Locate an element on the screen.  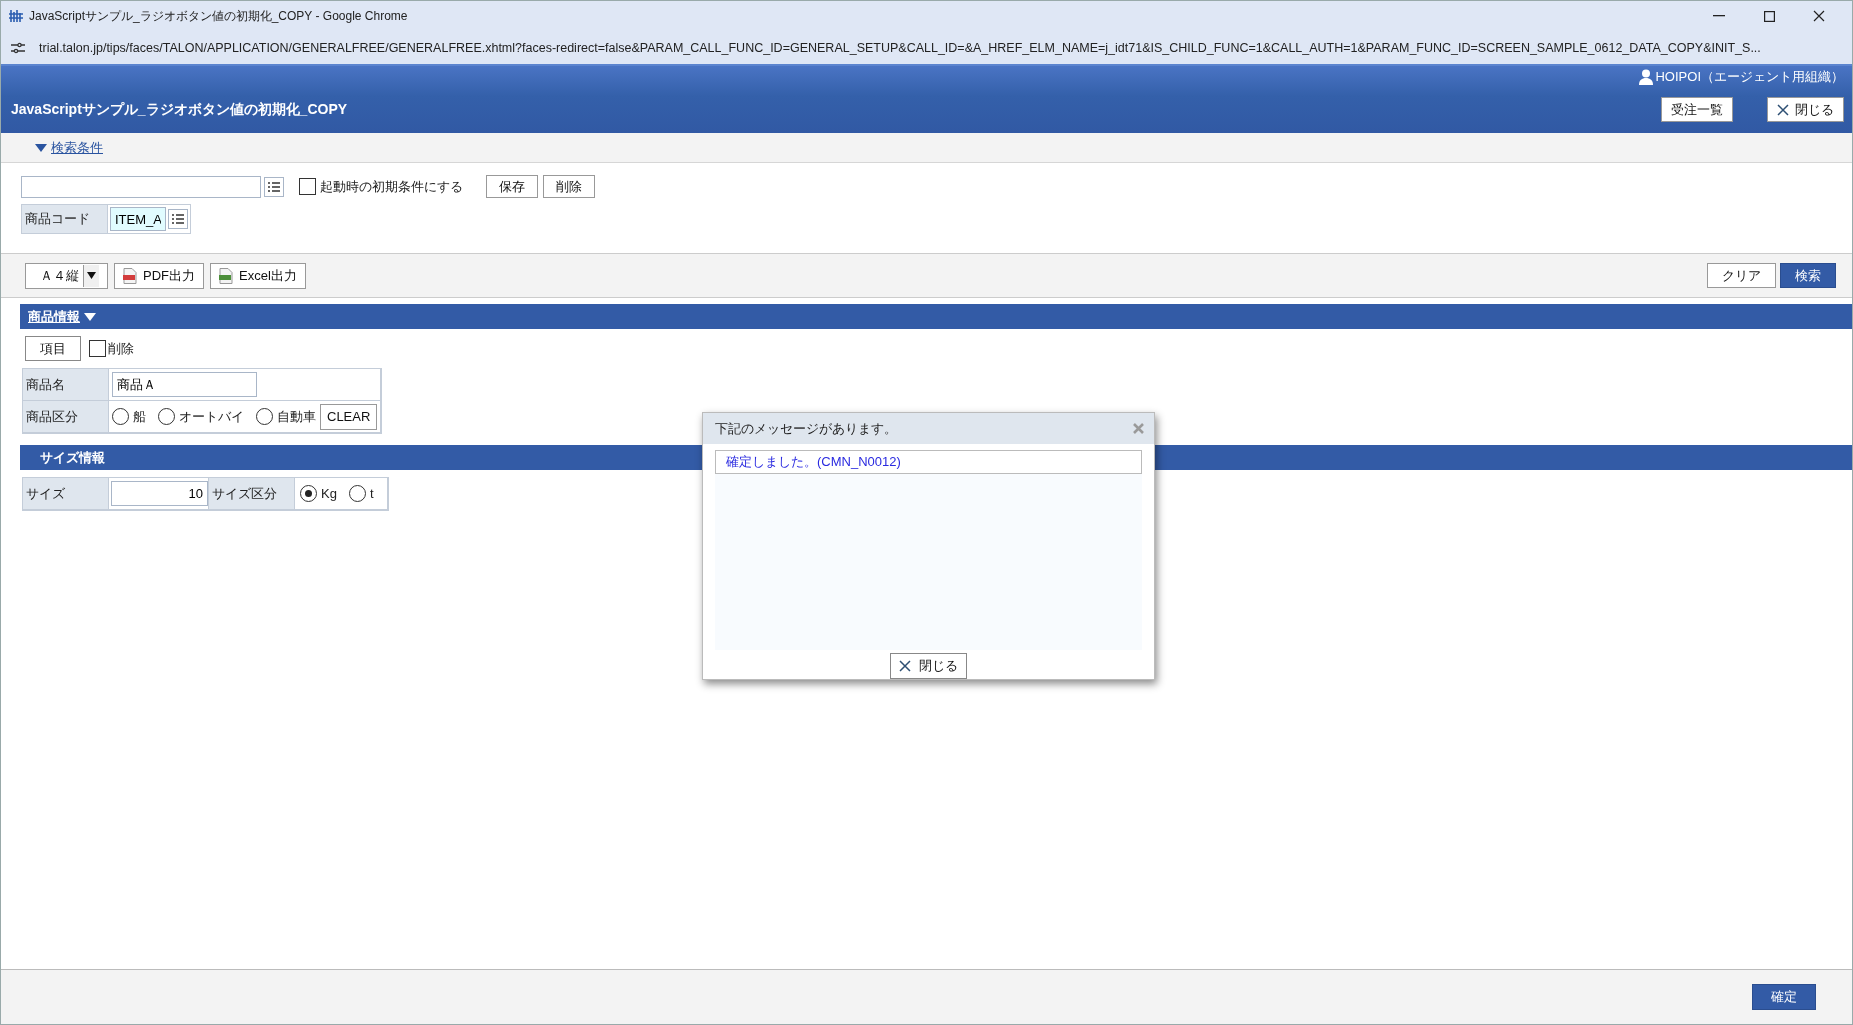
section-title-link: 商品情報 is located at coordinates (54, 316).